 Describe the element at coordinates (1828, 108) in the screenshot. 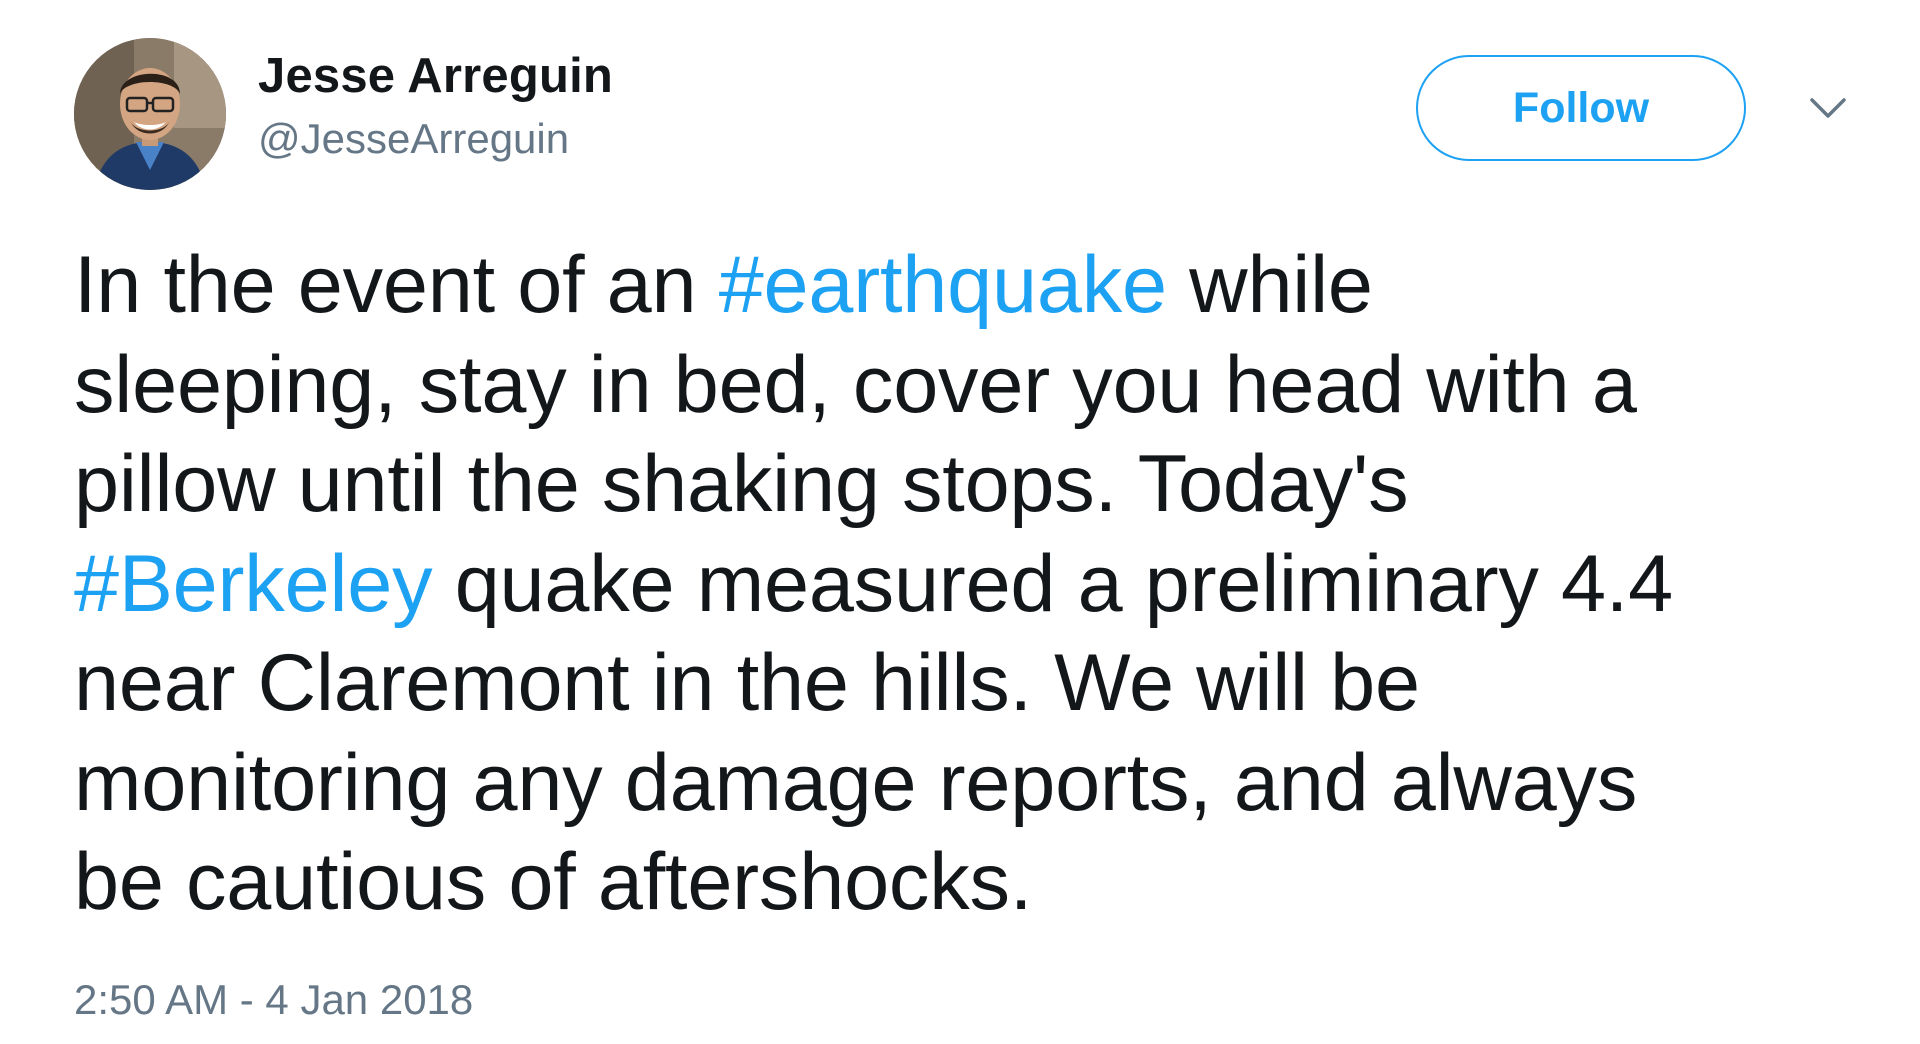

I see `chevron-down-icon` at that location.